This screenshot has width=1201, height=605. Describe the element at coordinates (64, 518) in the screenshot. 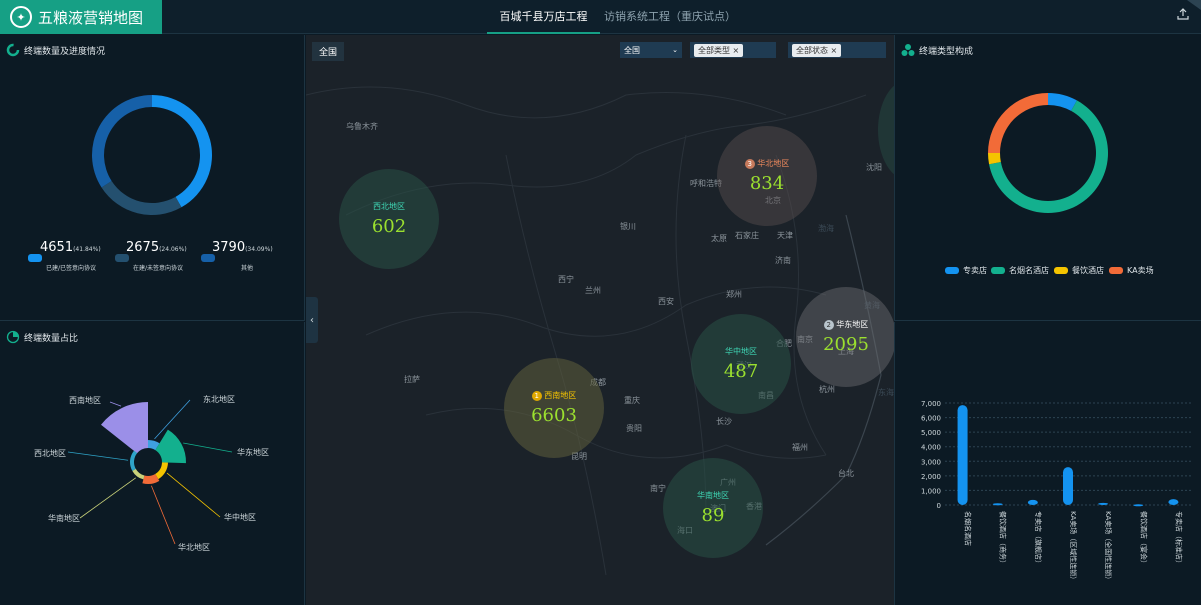

I see `rose-label: 华南地区` at that location.